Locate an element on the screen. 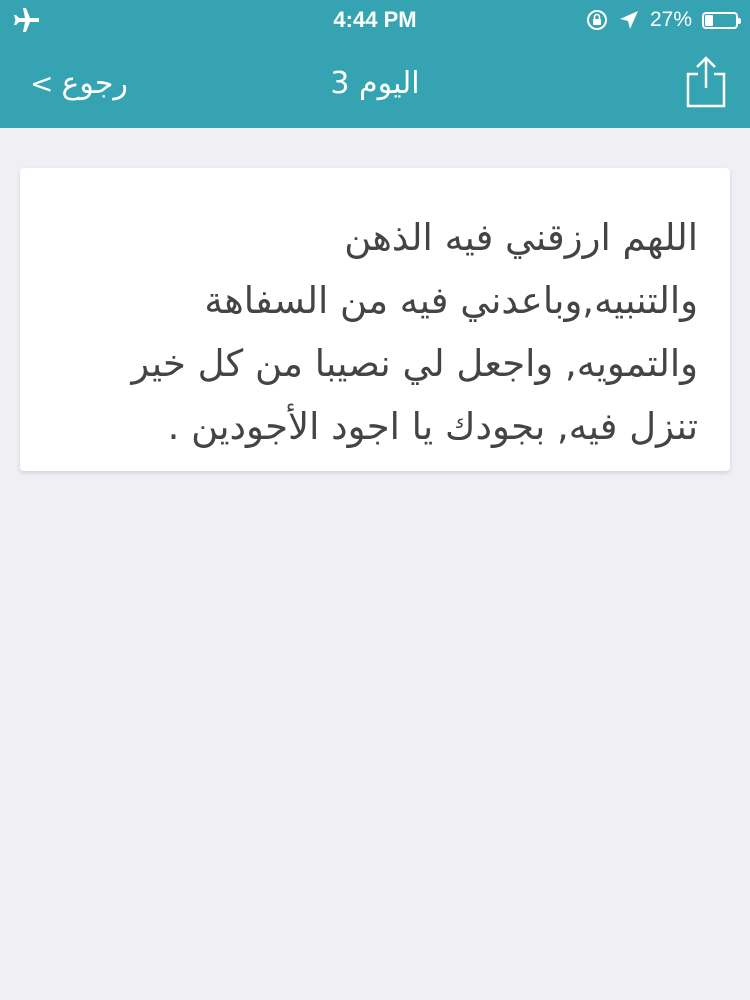 The height and width of the screenshot is (1000, 750). share-button is located at coordinates (706, 82).